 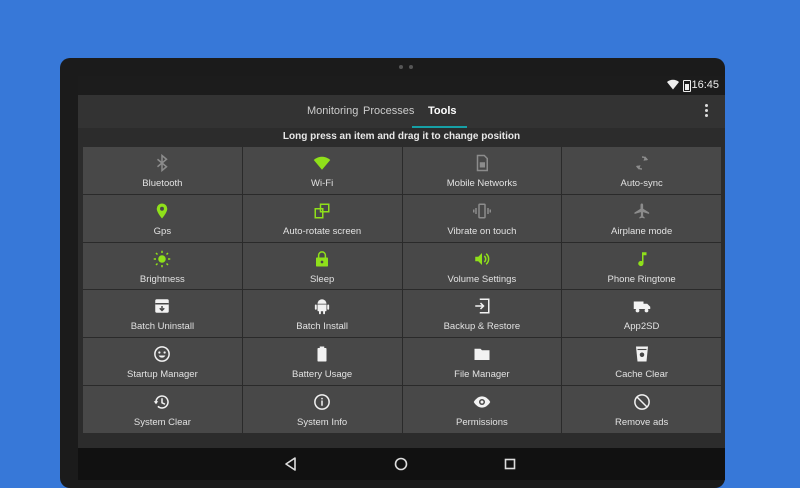 I want to click on truck-icon, so click(x=642, y=306).